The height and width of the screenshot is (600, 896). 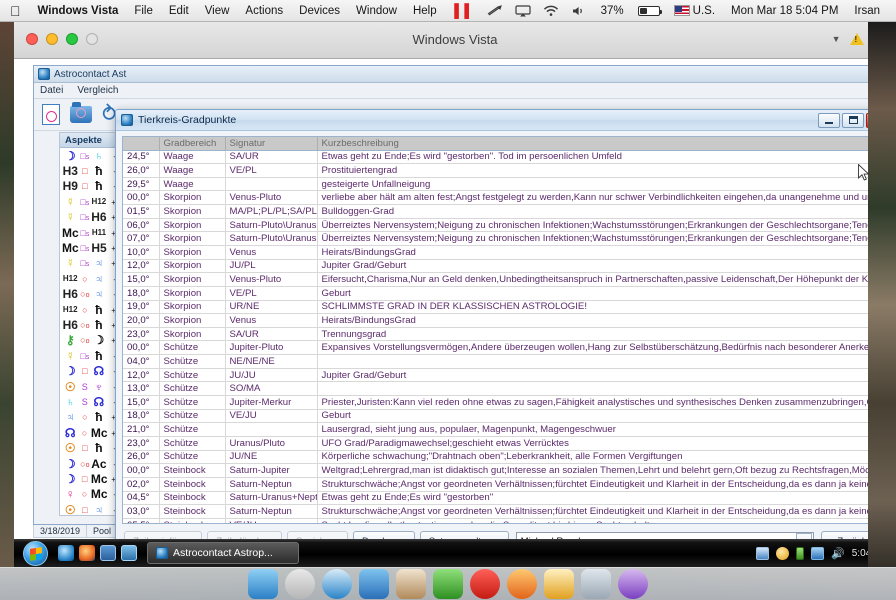 What do you see at coordinates (108, 553) in the screenshot?
I see `show-desktop-icon` at bounding box center [108, 553].